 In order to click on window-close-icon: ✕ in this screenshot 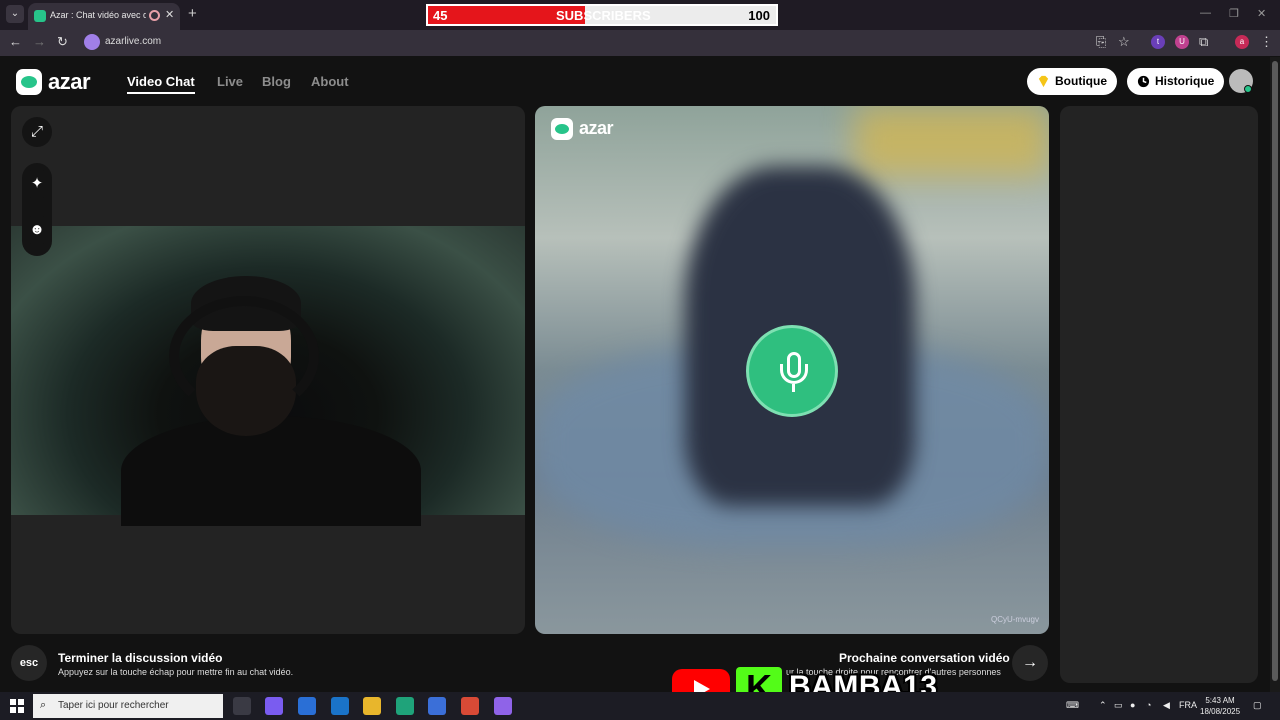, I will do `click(1261, 13)`.